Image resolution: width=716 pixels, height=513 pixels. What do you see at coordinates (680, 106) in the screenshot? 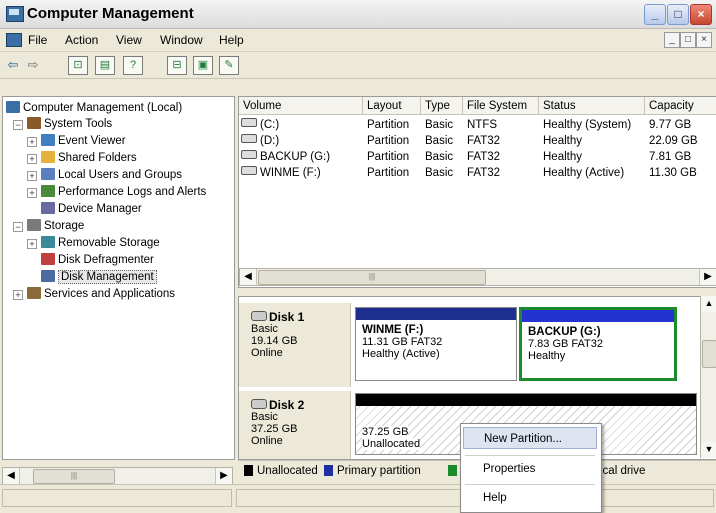
I see `column-header-capacity: Capacity` at bounding box center [680, 106].